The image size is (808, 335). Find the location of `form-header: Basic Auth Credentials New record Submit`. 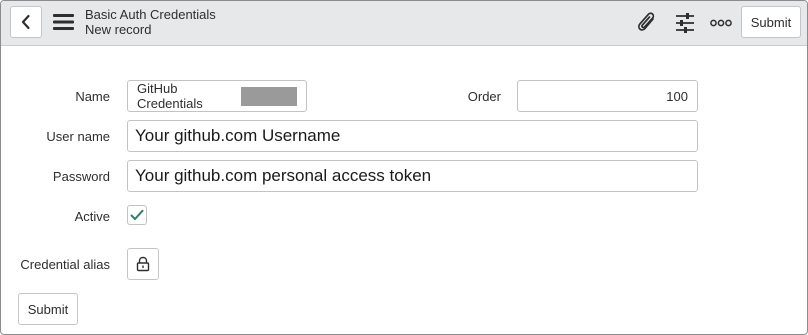

form-header: Basic Auth Credentials New record Submit is located at coordinates (404, 23).